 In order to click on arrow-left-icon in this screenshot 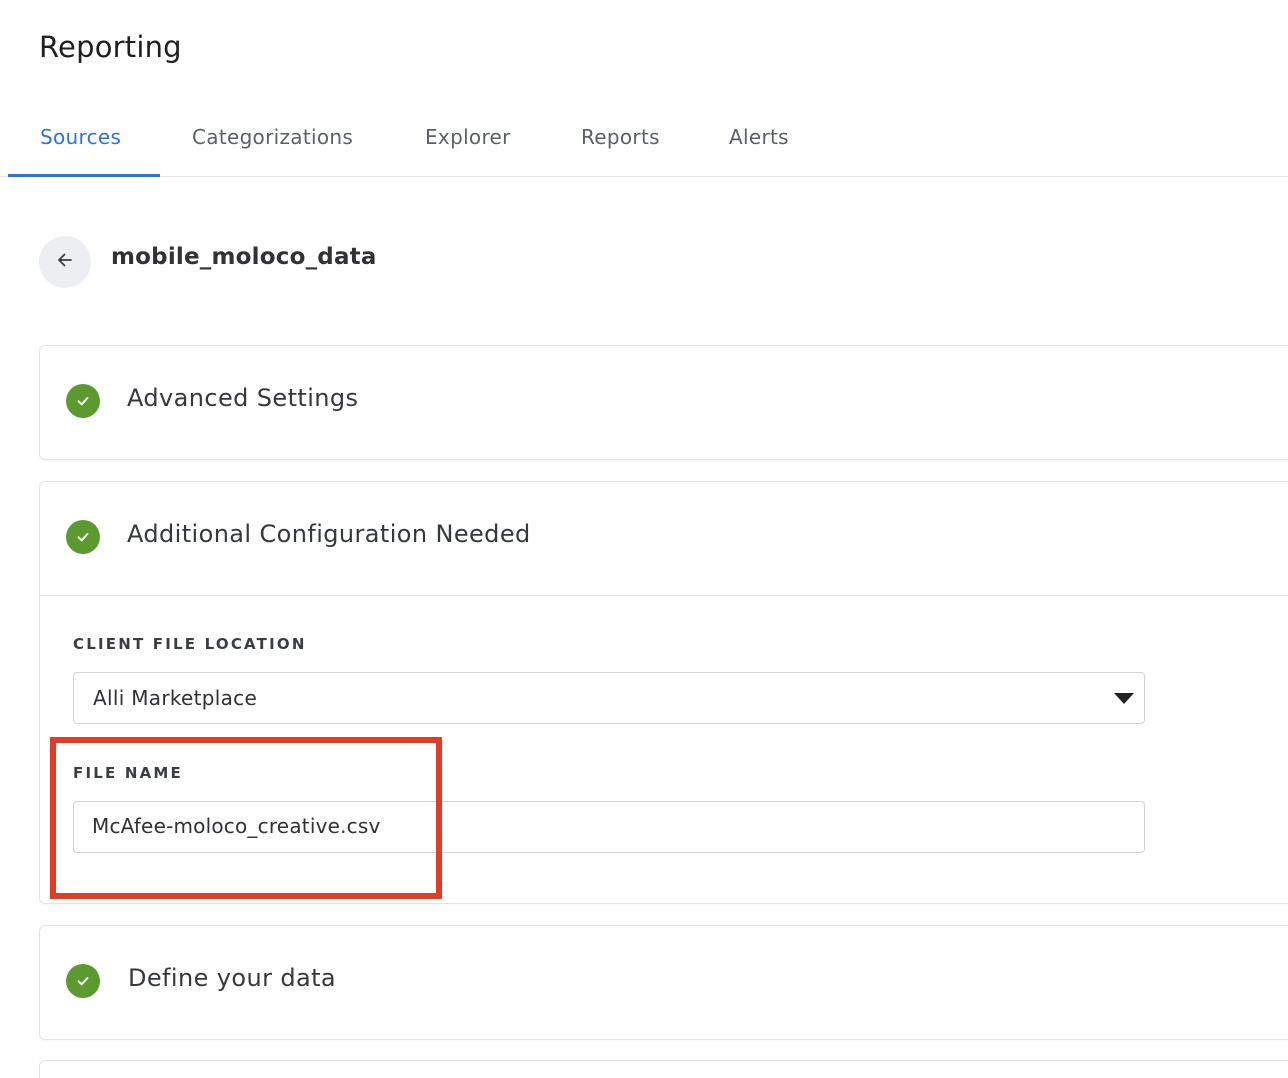, I will do `click(65, 262)`.